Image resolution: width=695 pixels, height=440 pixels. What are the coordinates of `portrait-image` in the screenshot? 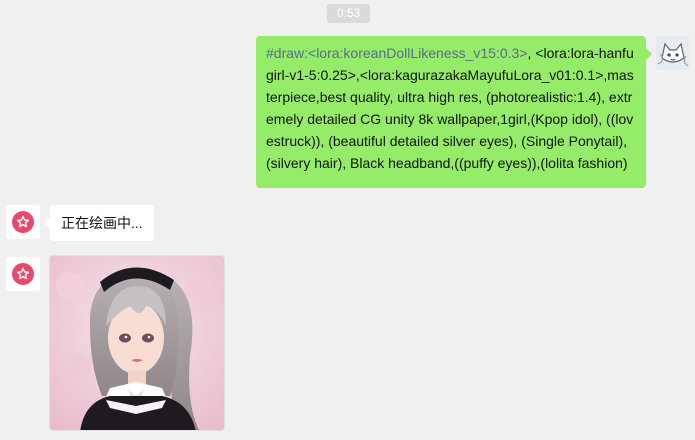 It's located at (137, 343).